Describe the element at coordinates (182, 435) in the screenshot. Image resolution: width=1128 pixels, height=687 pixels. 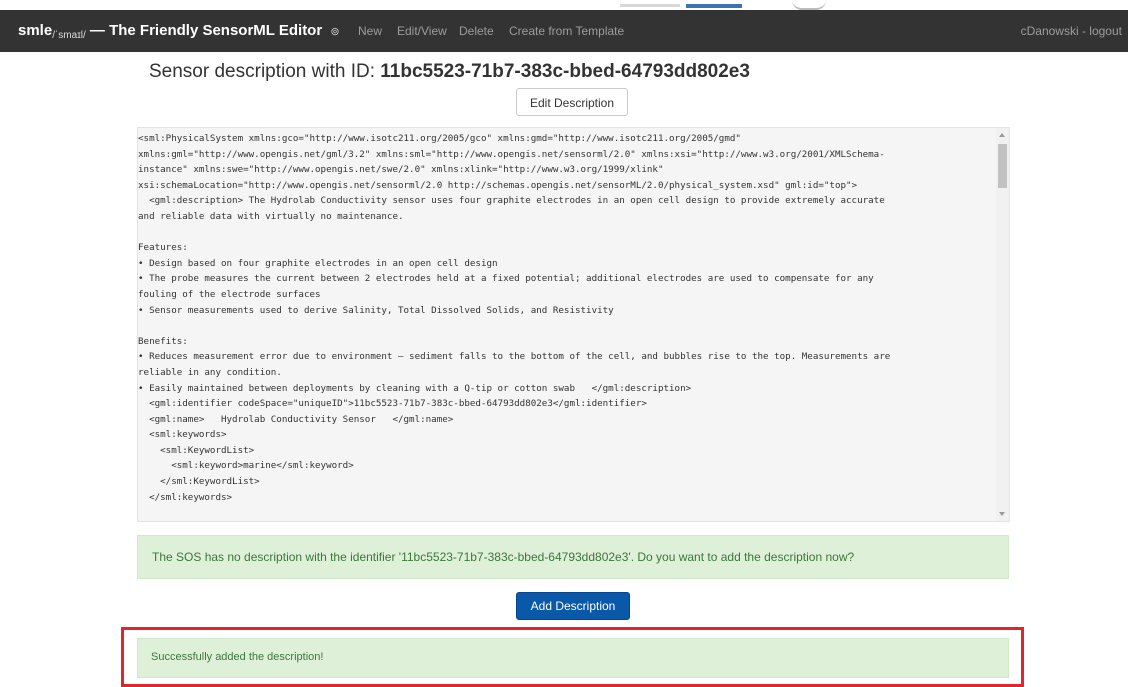
I see `xml-line: <sml:keywords>` at that location.